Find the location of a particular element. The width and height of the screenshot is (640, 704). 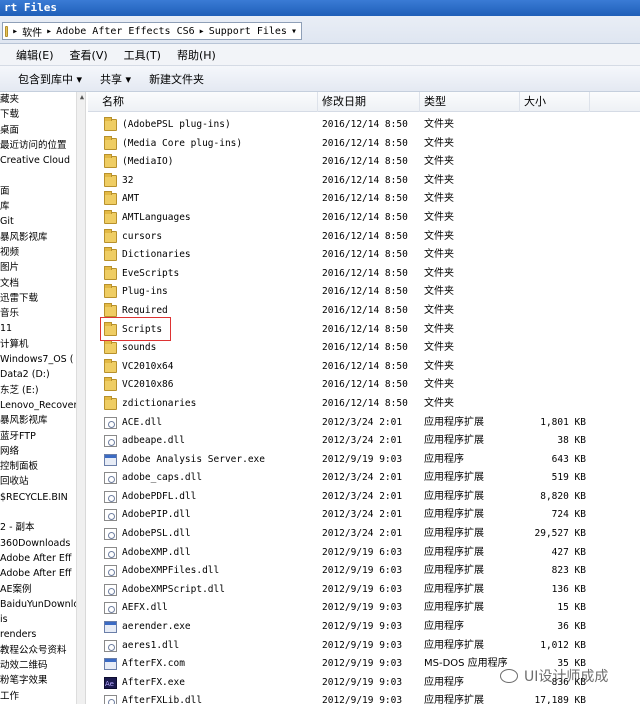

file-row: AEFX.dll 2012/9/19 9:03 应用程序扩展 15 KB is located at coordinates (364, 608).